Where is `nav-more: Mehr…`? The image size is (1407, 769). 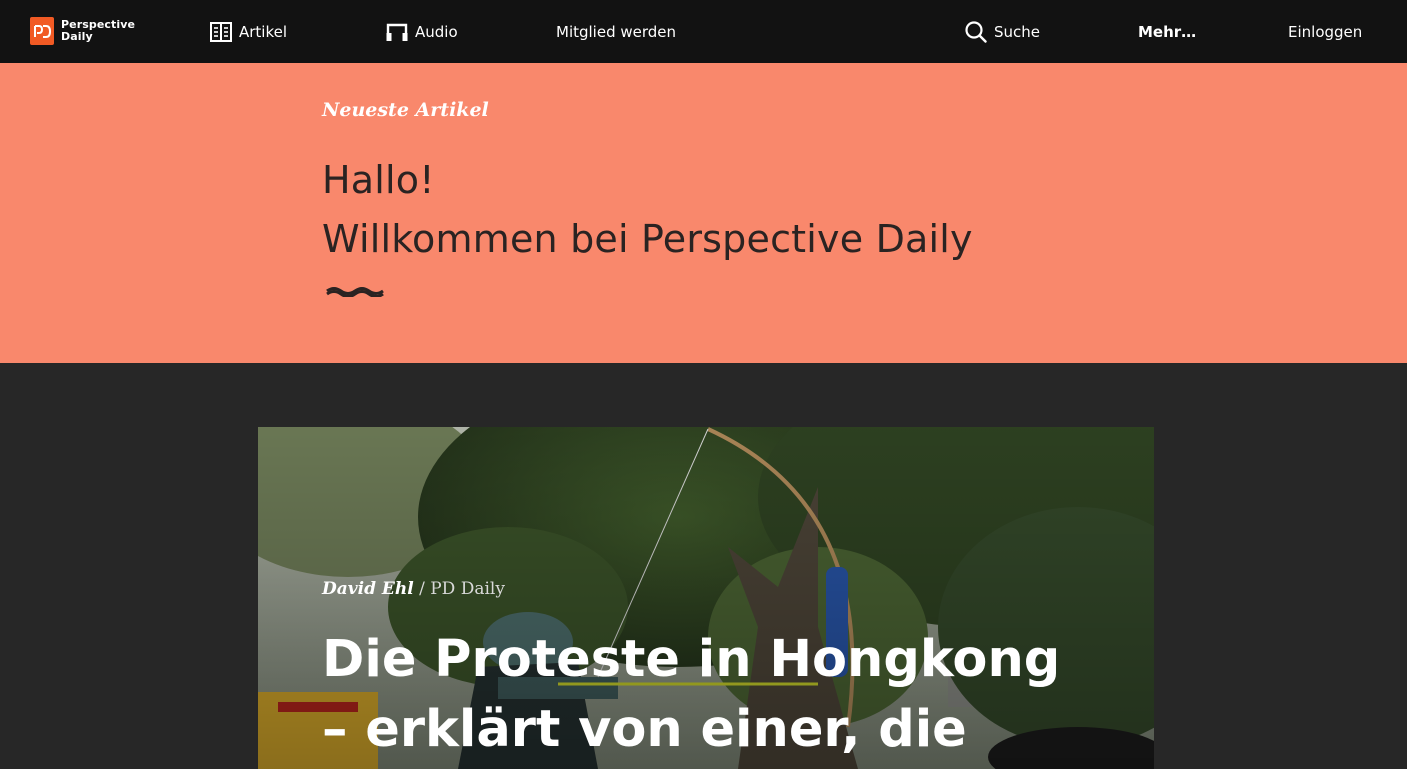 nav-more: Mehr… is located at coordinates (1167, 31).